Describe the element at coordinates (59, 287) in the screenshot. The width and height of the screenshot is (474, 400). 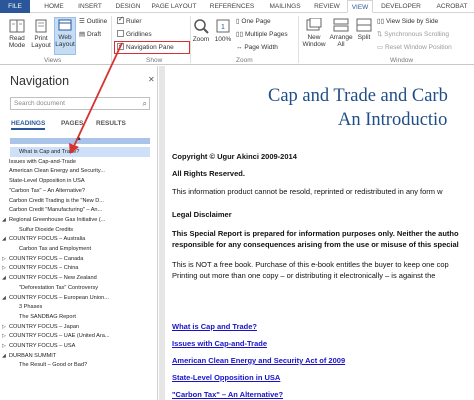
I see `heading-label: "Deforestation Tax" Controversy` at that location.